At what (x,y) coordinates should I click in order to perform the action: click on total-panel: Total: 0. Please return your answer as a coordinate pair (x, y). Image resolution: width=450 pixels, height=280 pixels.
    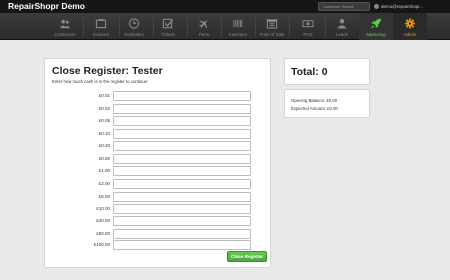
    Looking at the image, I should click on (327, 71).